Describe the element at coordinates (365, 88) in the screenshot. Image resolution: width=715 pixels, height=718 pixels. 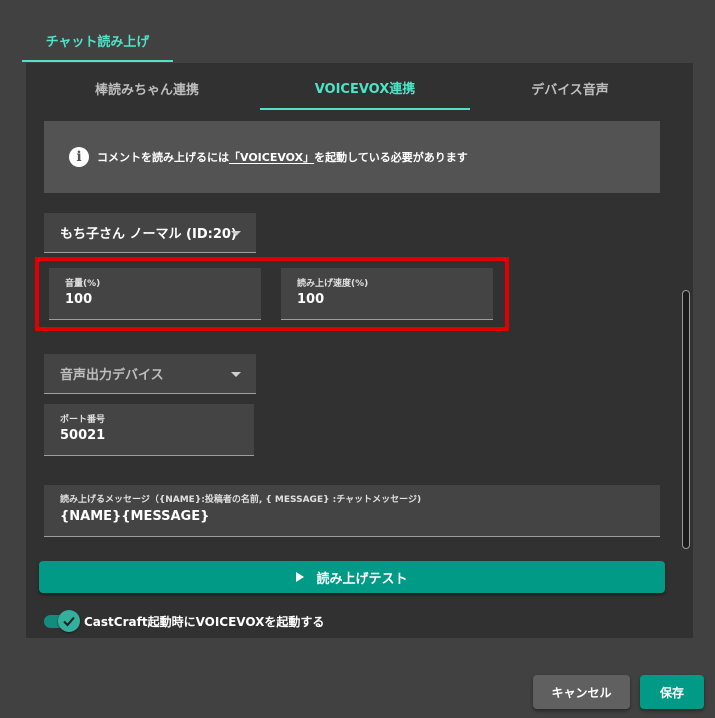
I see `tab-voicevox: VOICEVOX連携` at that location.